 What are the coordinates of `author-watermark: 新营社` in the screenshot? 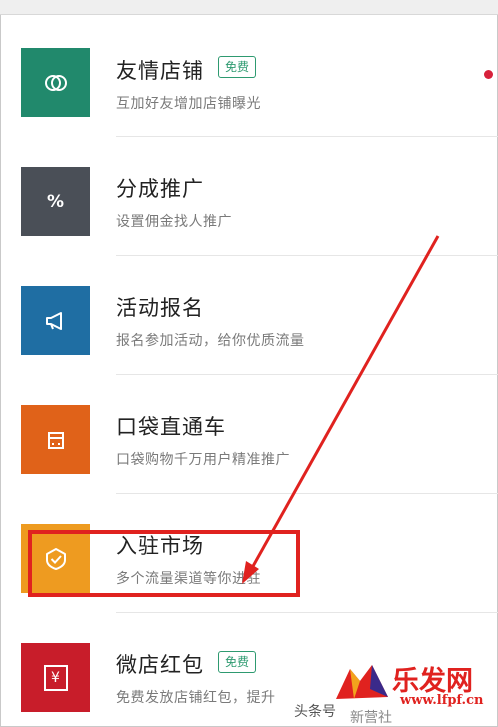 It's located at (371, 718).